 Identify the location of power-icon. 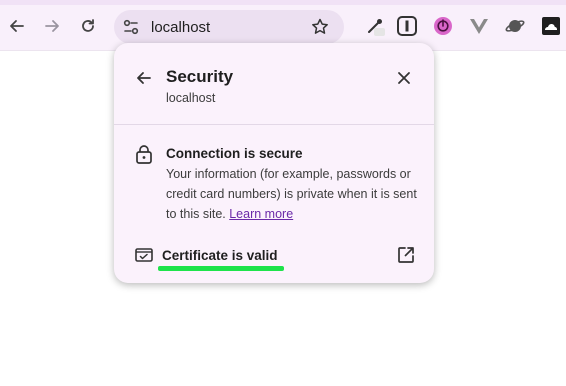
(443, 26).